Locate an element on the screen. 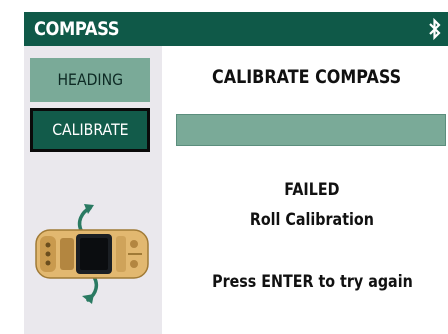 Image resolution: width=448 pixels, height=334 pixels. panel-title-wrap: CALIBRATE COMPASS is located at coordinates (305, 77).